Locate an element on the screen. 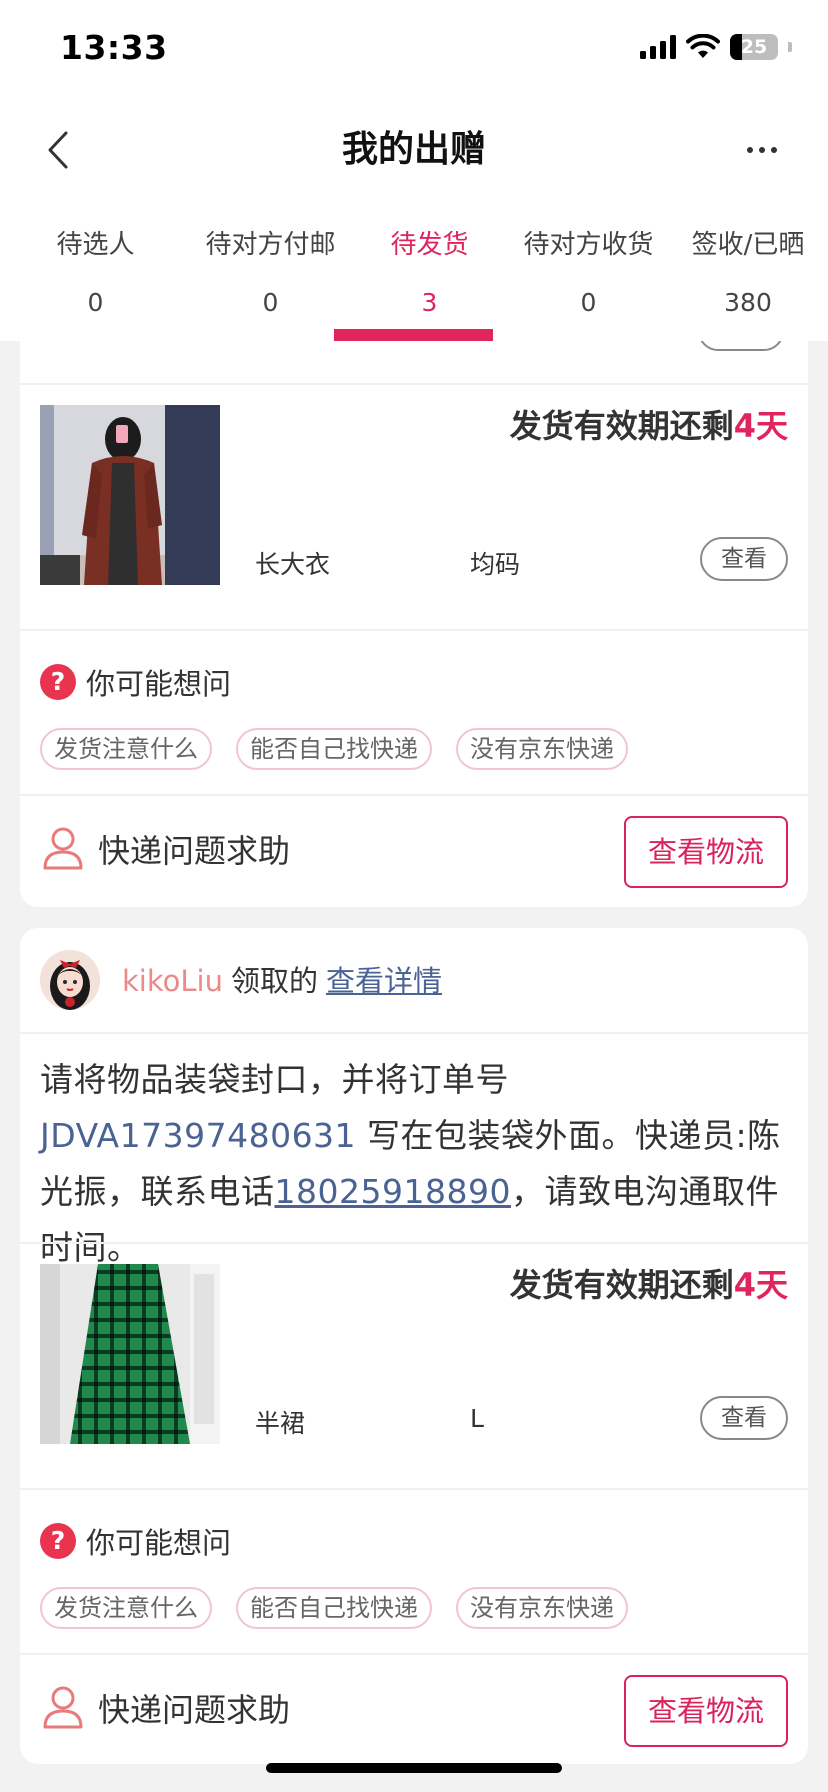  status-icons: 25 is located at coordinates (716, 47).